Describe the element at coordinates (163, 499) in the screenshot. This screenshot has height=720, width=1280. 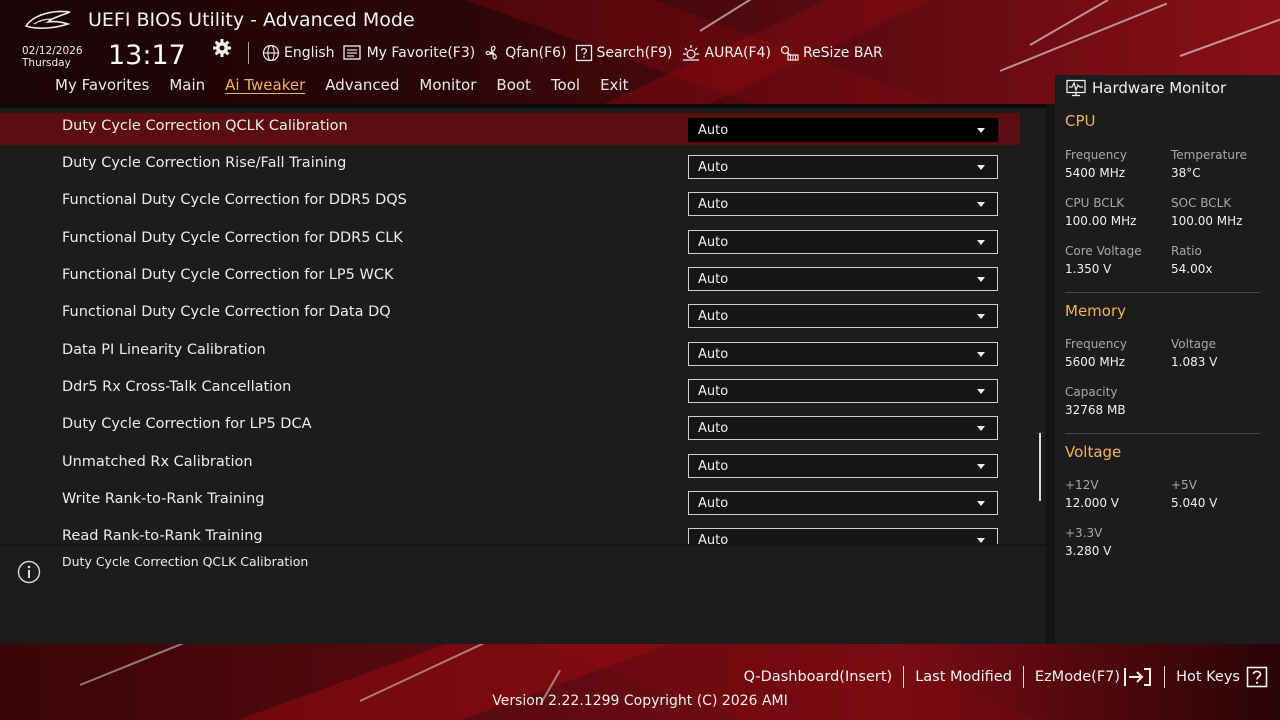
I see `setting-label: Write Rank-to-Rank Training` at that location.